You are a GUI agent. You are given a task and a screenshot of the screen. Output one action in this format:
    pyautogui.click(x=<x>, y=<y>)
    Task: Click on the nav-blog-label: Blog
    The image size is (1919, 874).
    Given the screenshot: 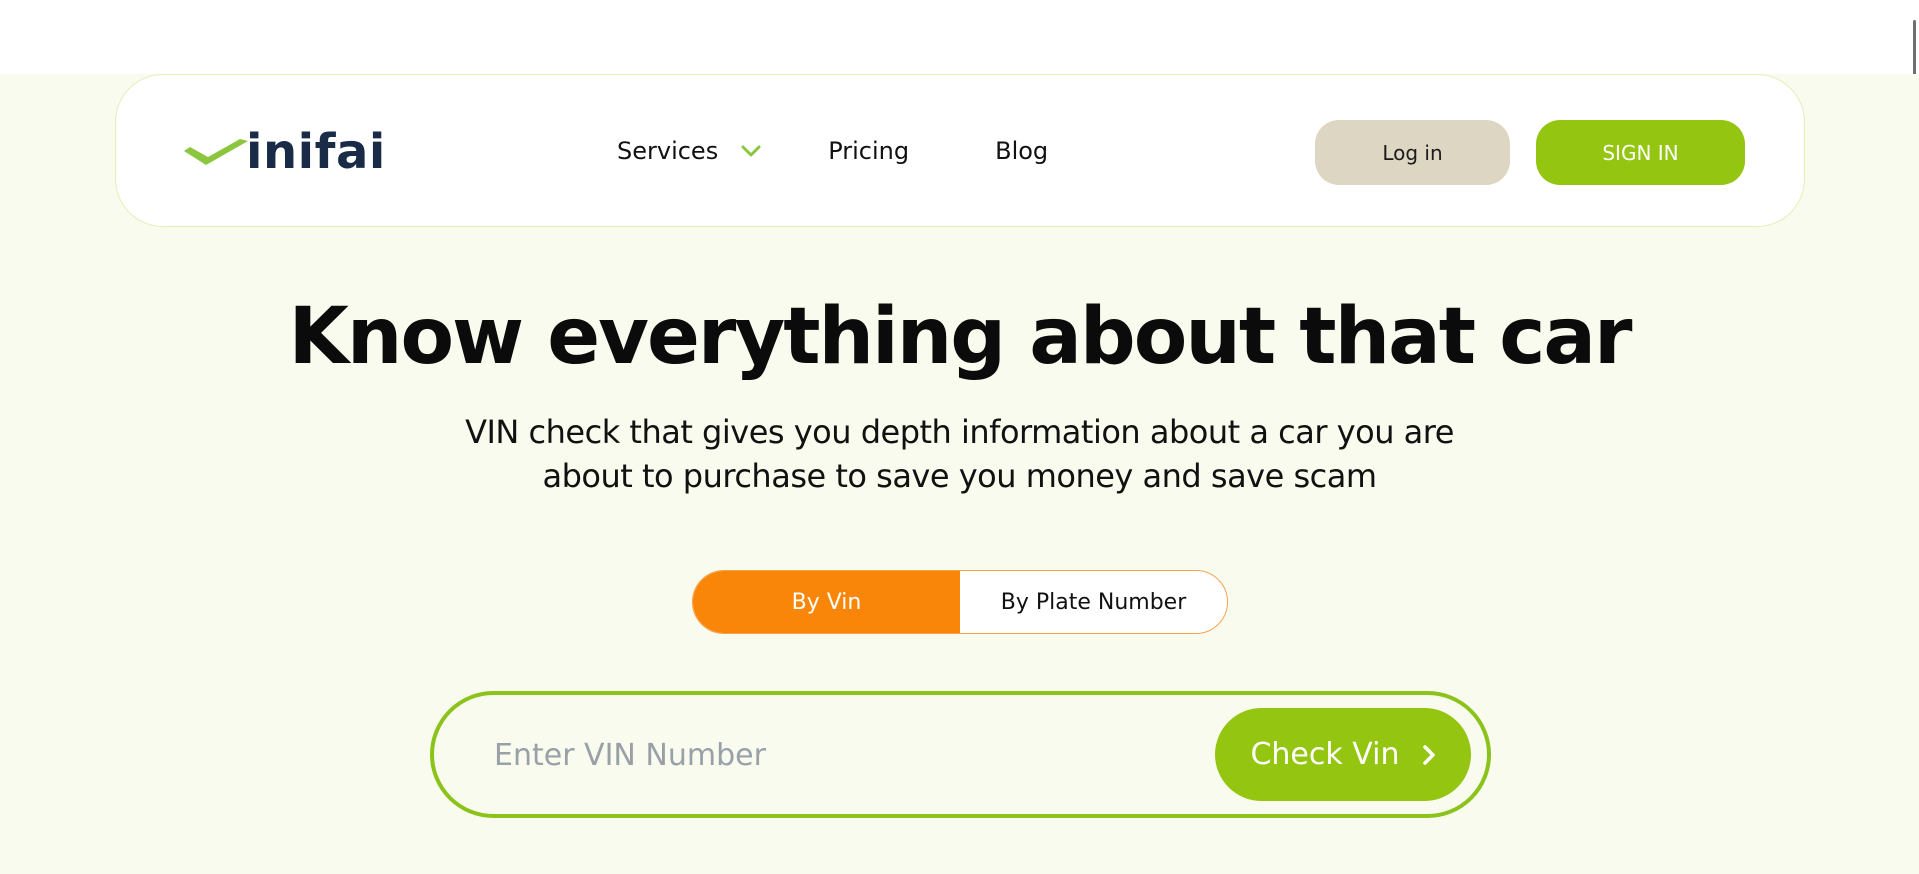 What is the action you would take?
    pyautogui.click(x=1022, y=151)
    